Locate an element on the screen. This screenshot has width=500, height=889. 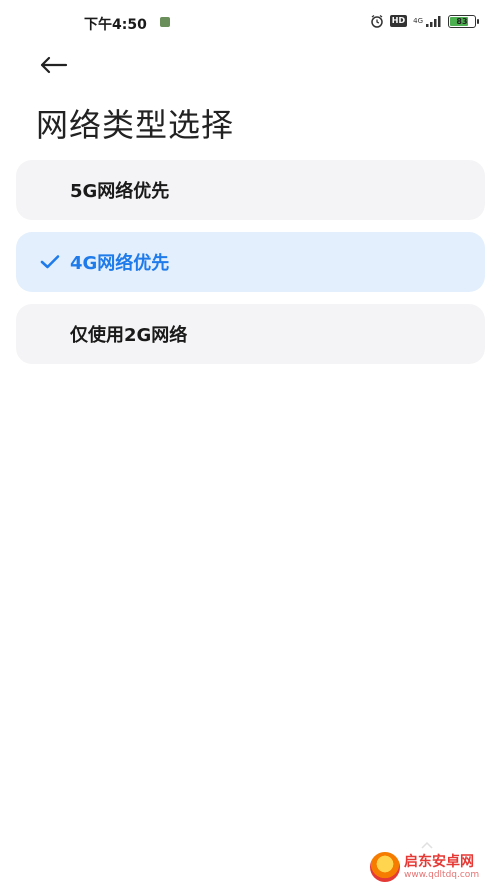
back-button is located at coordinates (53, 65).